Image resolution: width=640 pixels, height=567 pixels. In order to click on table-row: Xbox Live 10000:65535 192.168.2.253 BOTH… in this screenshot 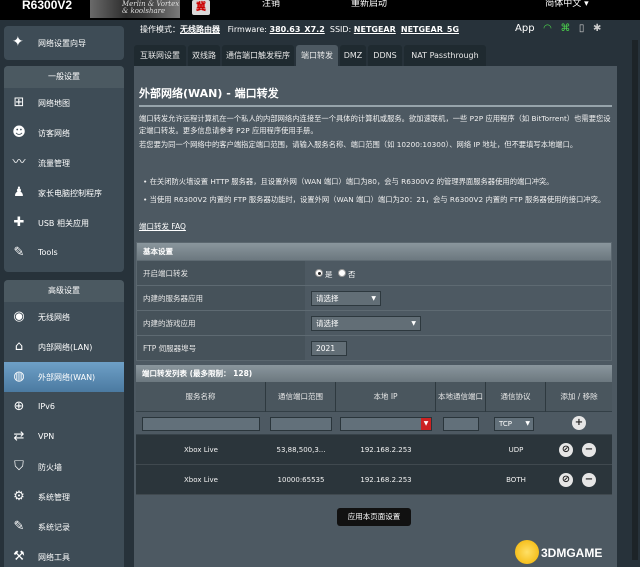, I will do `click(374, 480)`.